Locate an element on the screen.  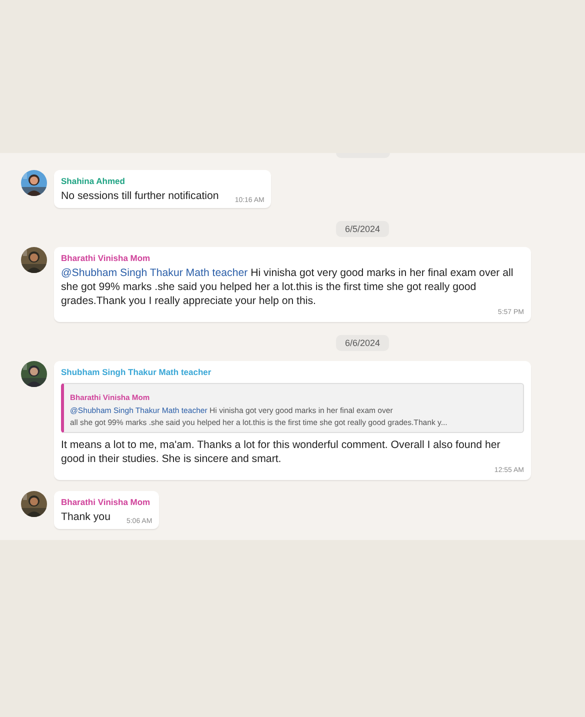
mention-link: @Shubham Singh Thakur Math teacher is located at coordinates (154, 273).